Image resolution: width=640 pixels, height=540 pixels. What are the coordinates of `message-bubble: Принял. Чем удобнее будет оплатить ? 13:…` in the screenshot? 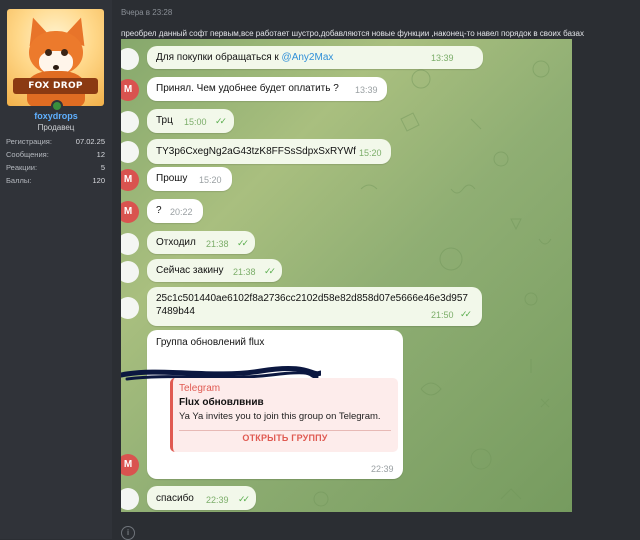 It's located at (267, 89).